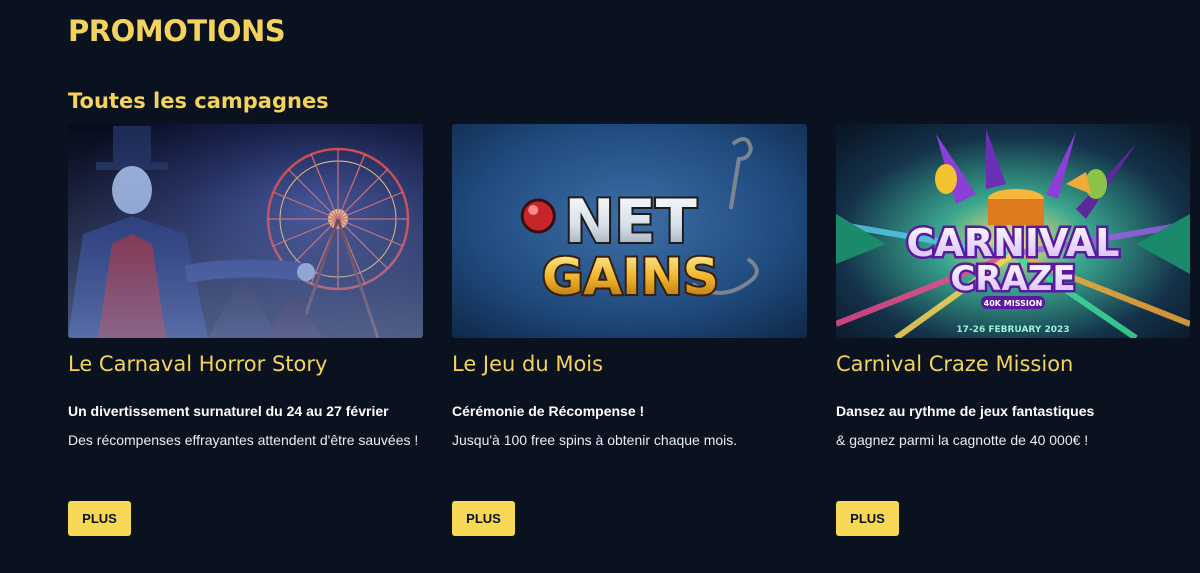 Image resolution: width=1200 pixels, height=573 pixels. I want to click on section-title: Toutes les campagnes, so click(198, 101).